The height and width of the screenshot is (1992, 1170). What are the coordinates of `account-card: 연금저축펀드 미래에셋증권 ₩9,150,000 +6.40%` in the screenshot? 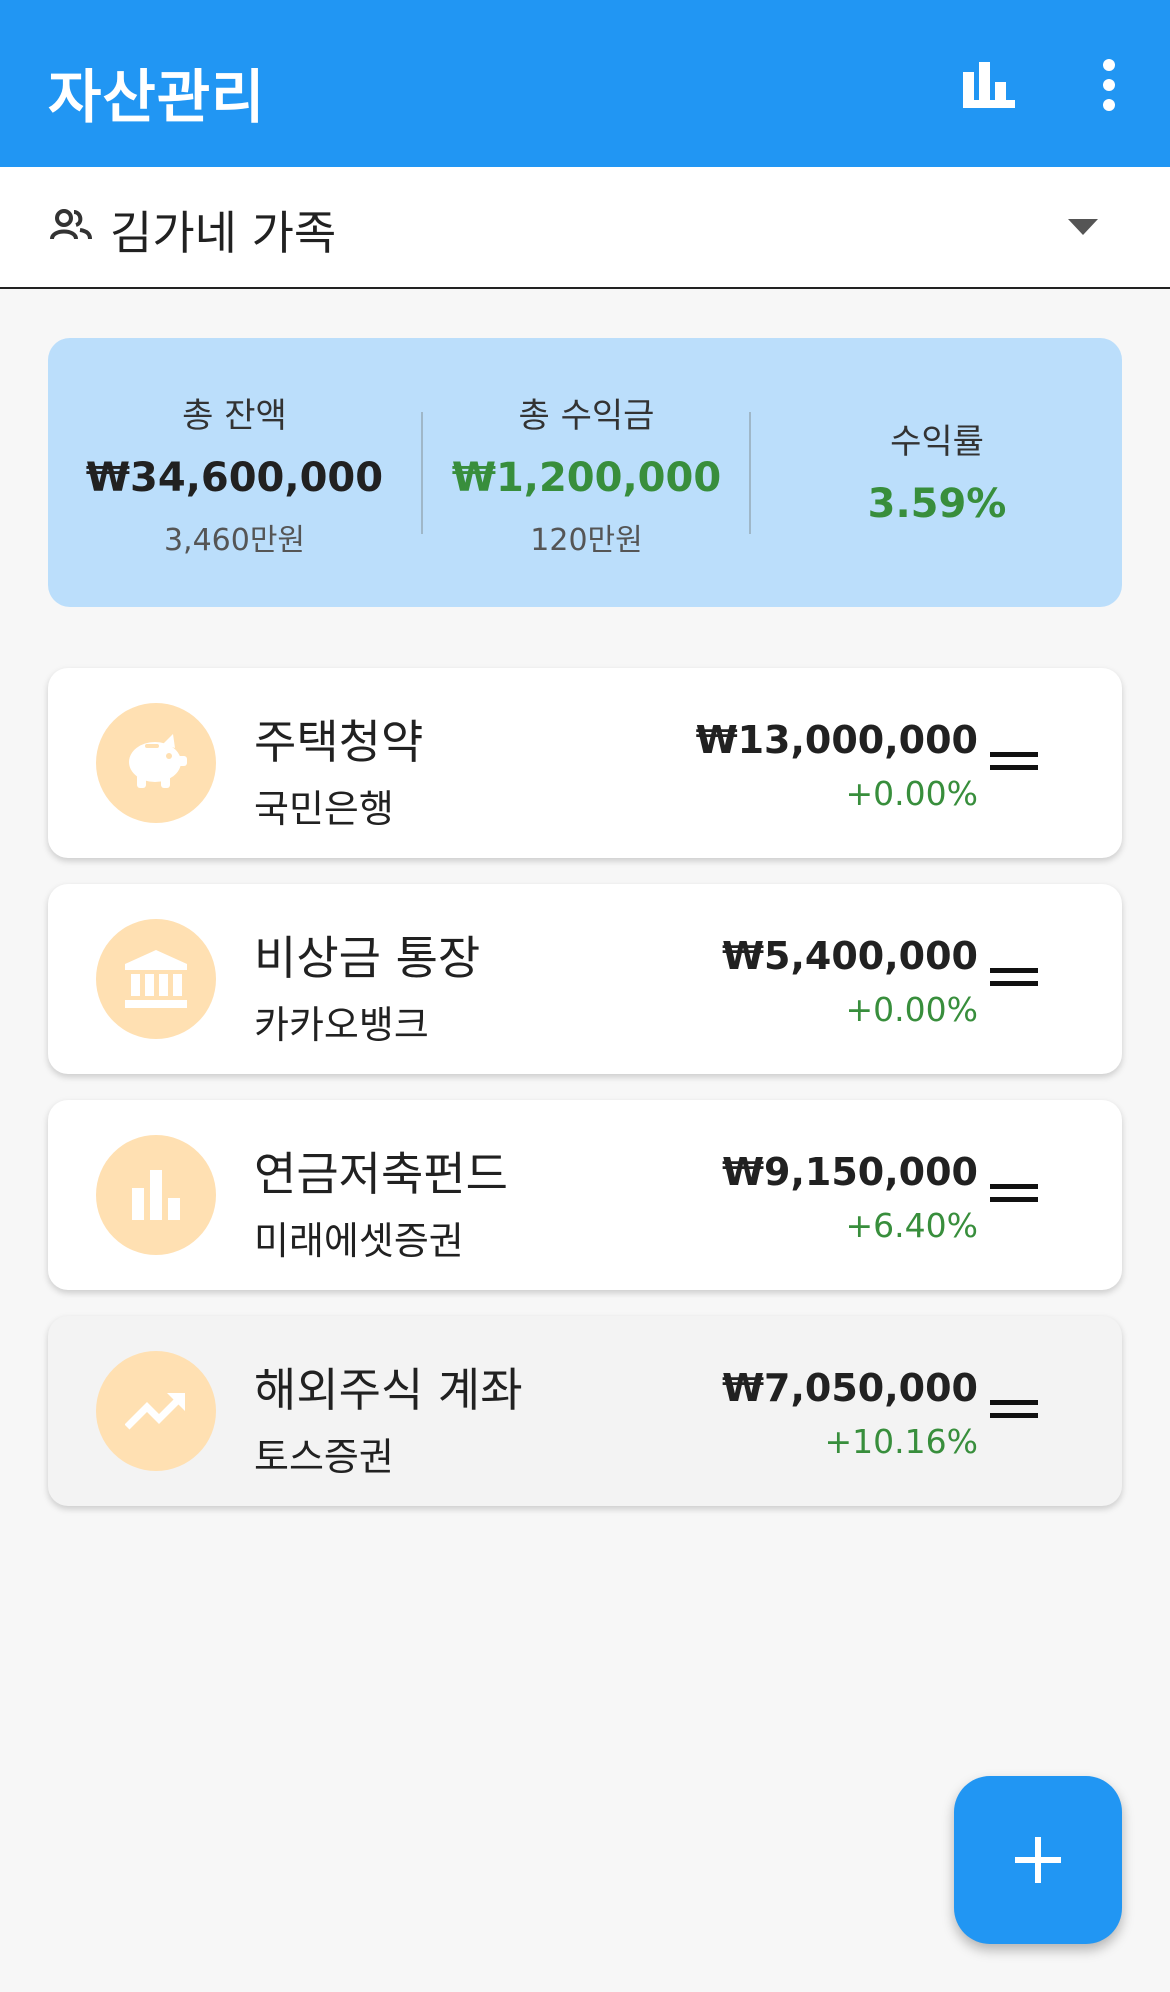 It's located at (585, 1195).